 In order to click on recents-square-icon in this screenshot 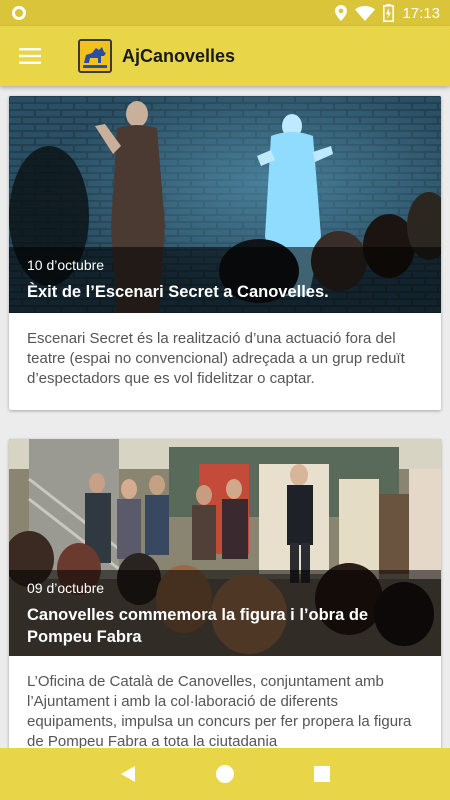, I will do `click(322, 774)`.